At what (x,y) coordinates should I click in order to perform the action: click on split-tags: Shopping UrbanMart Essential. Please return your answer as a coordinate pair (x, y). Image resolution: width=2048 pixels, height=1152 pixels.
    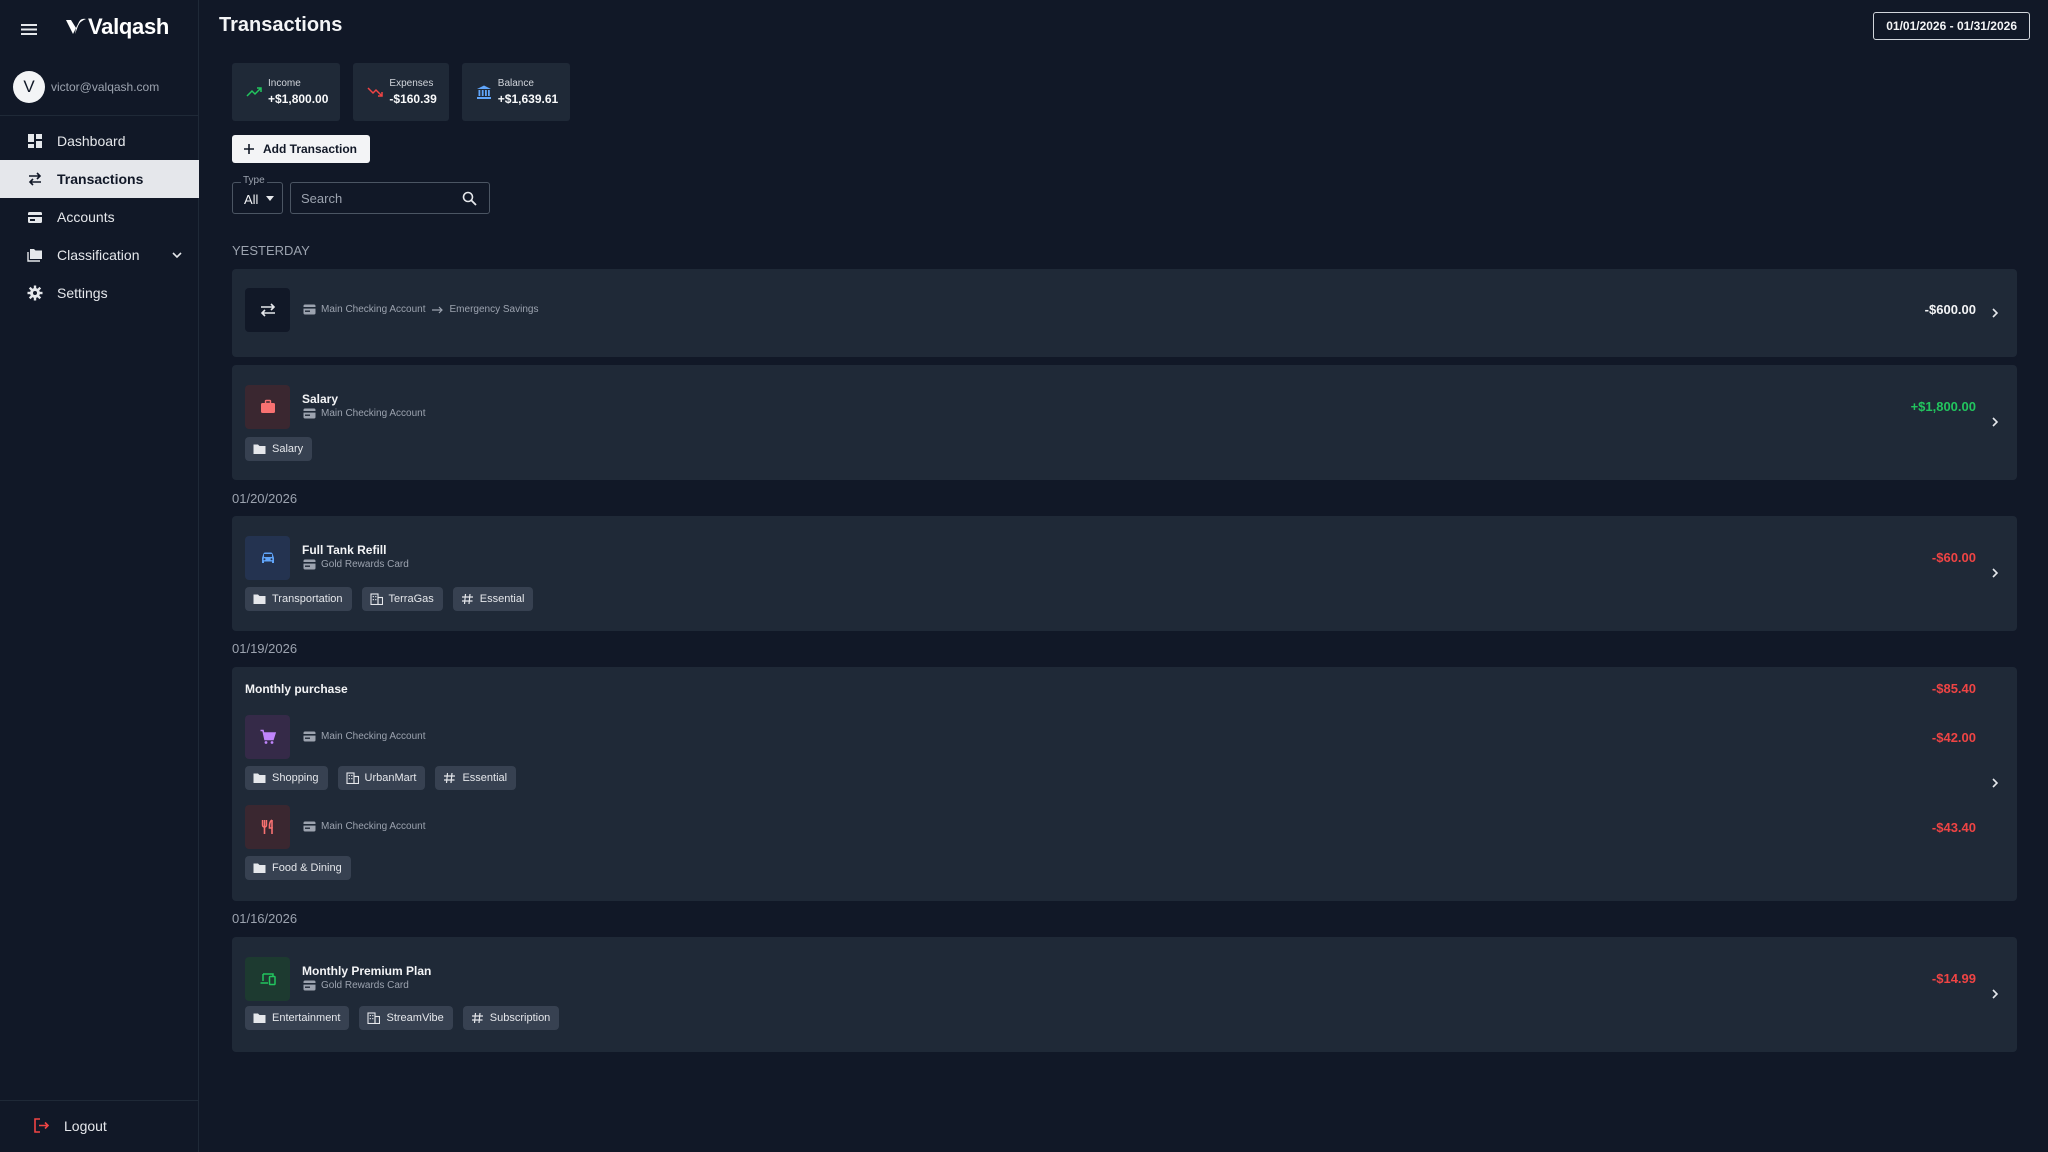
    Looking at the image, I should click on (381, 778).